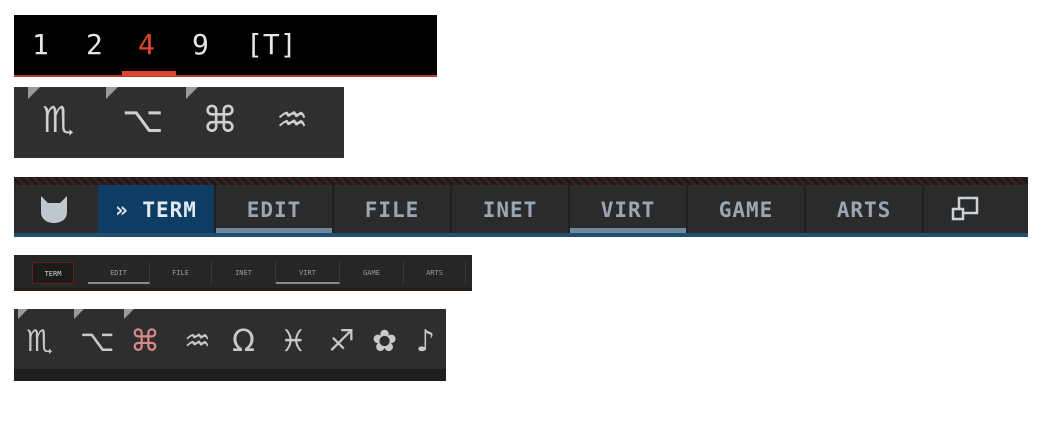  What do you see at coordinates (243, 289) in the screenshot?
I see `mini-tab-bar-bottom-line` at bounding box center [243, 289].